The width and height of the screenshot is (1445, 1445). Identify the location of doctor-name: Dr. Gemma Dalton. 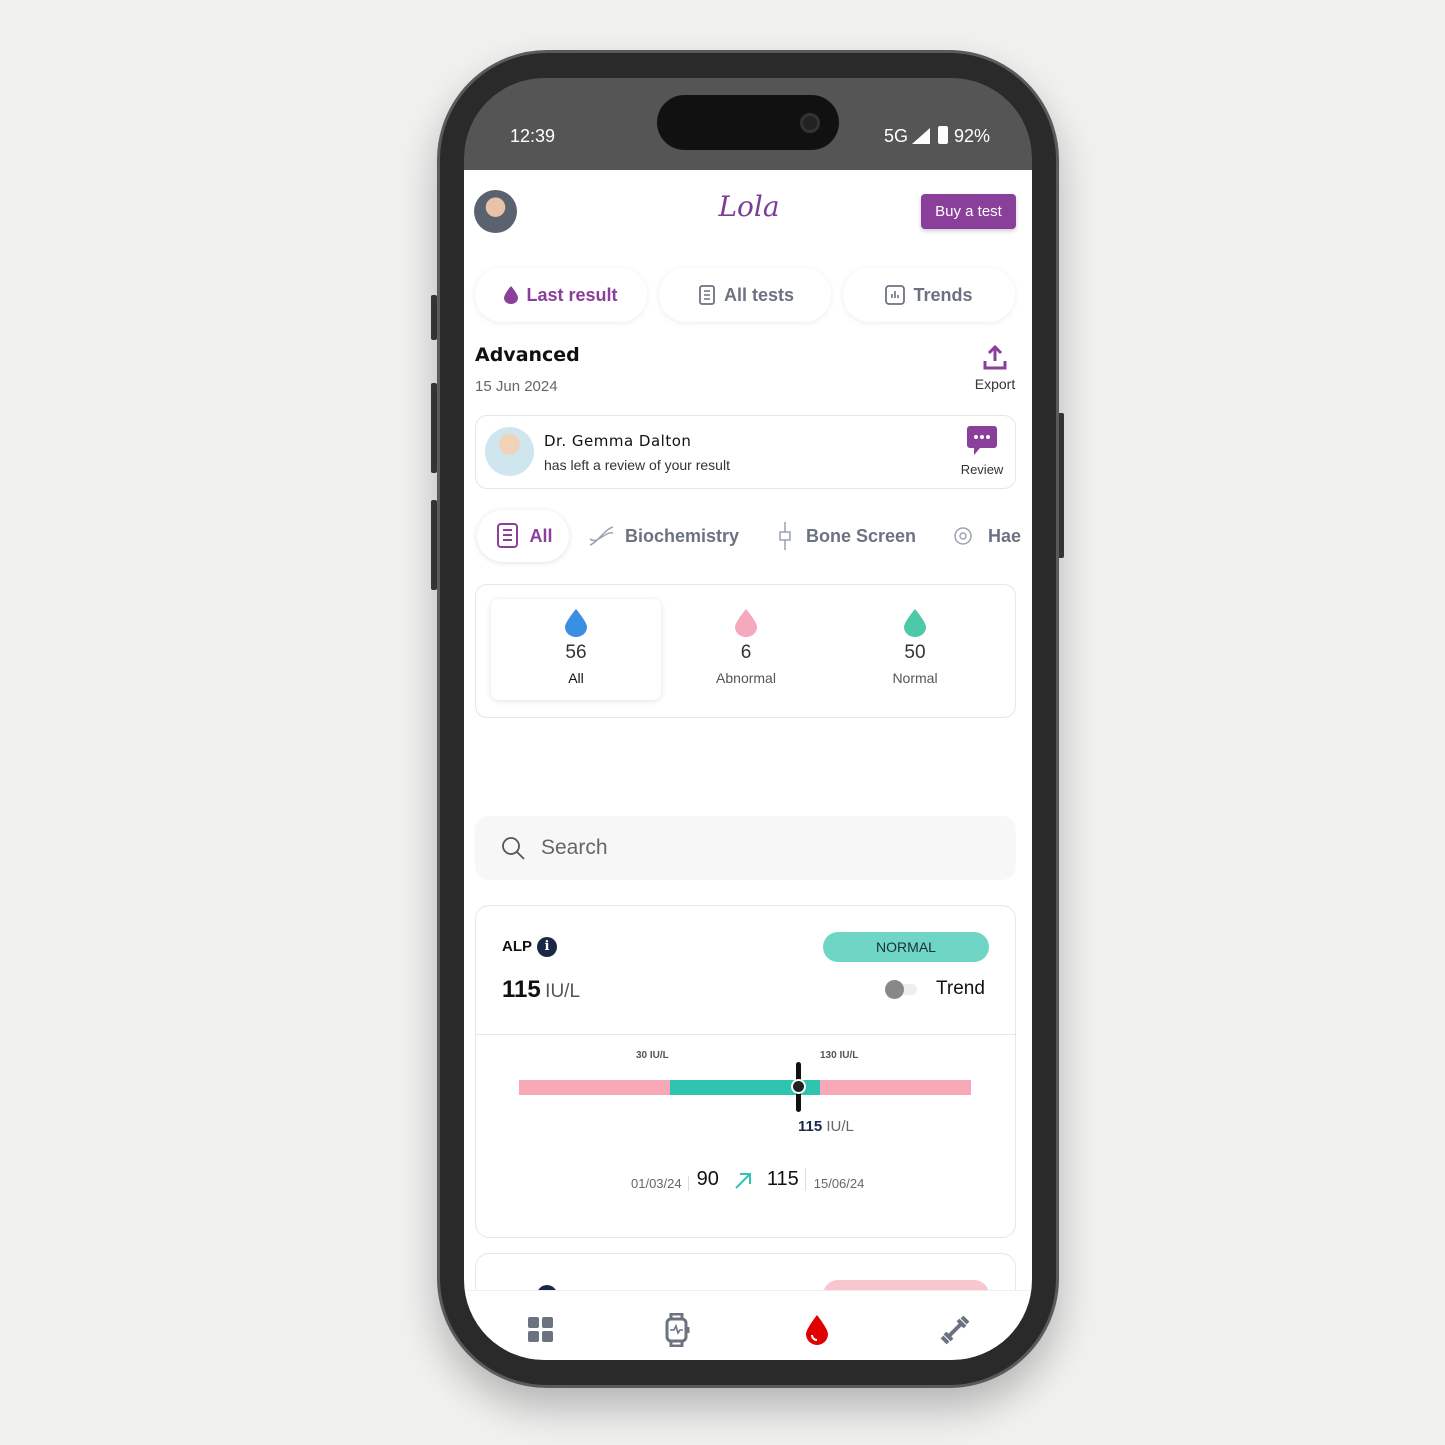
(618, 441).